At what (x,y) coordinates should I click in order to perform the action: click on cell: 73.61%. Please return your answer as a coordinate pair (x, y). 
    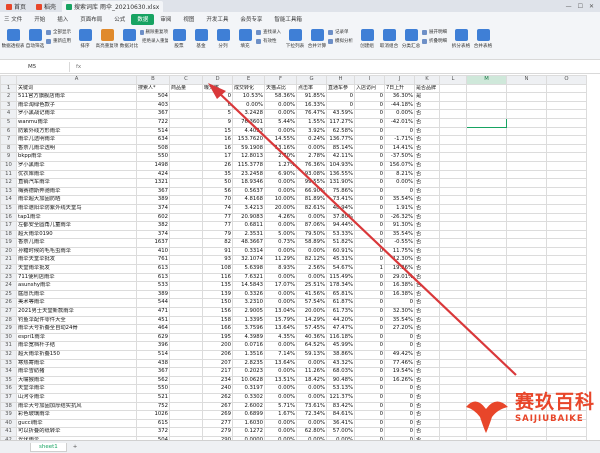
    Looking at the image, I should click on (311, 406).